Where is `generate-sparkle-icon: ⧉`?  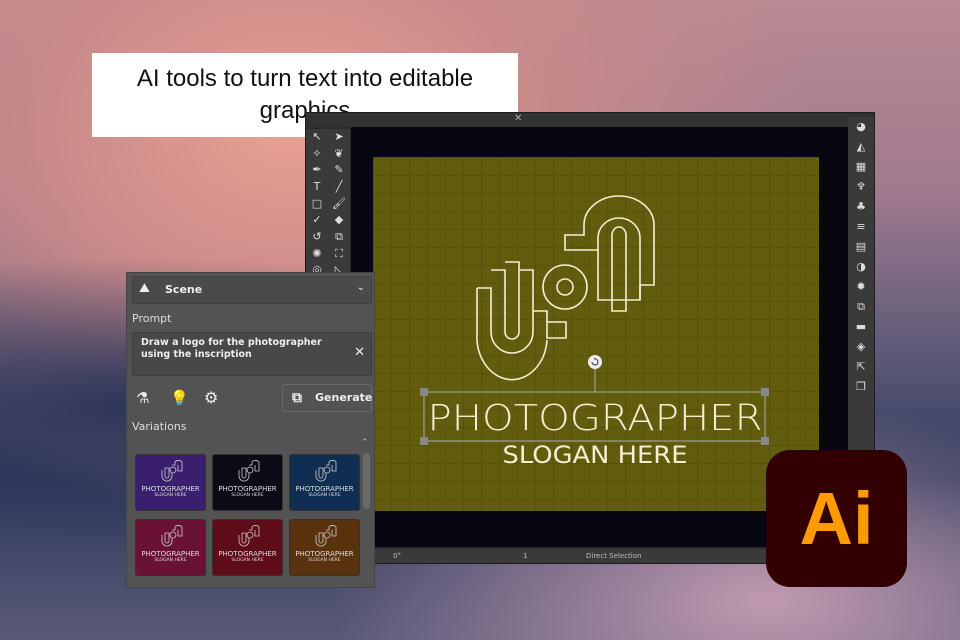
generate-sparkle-icon: ⧉ is located at coordinates (297, 398).